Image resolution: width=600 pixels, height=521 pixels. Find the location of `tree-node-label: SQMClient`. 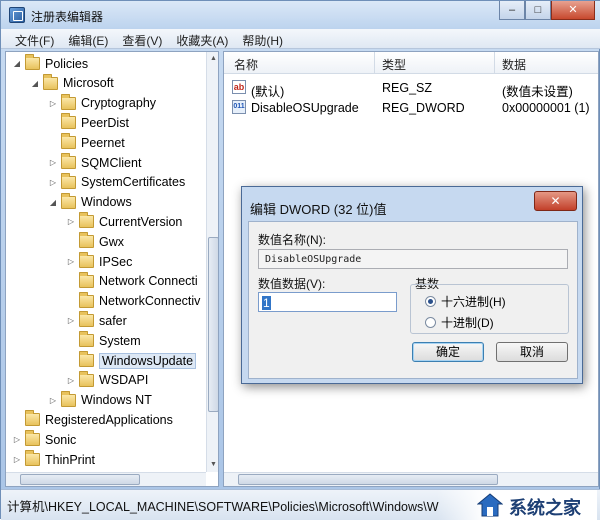

tree-node-label: SQMClient is located at coordinates (111, 162).